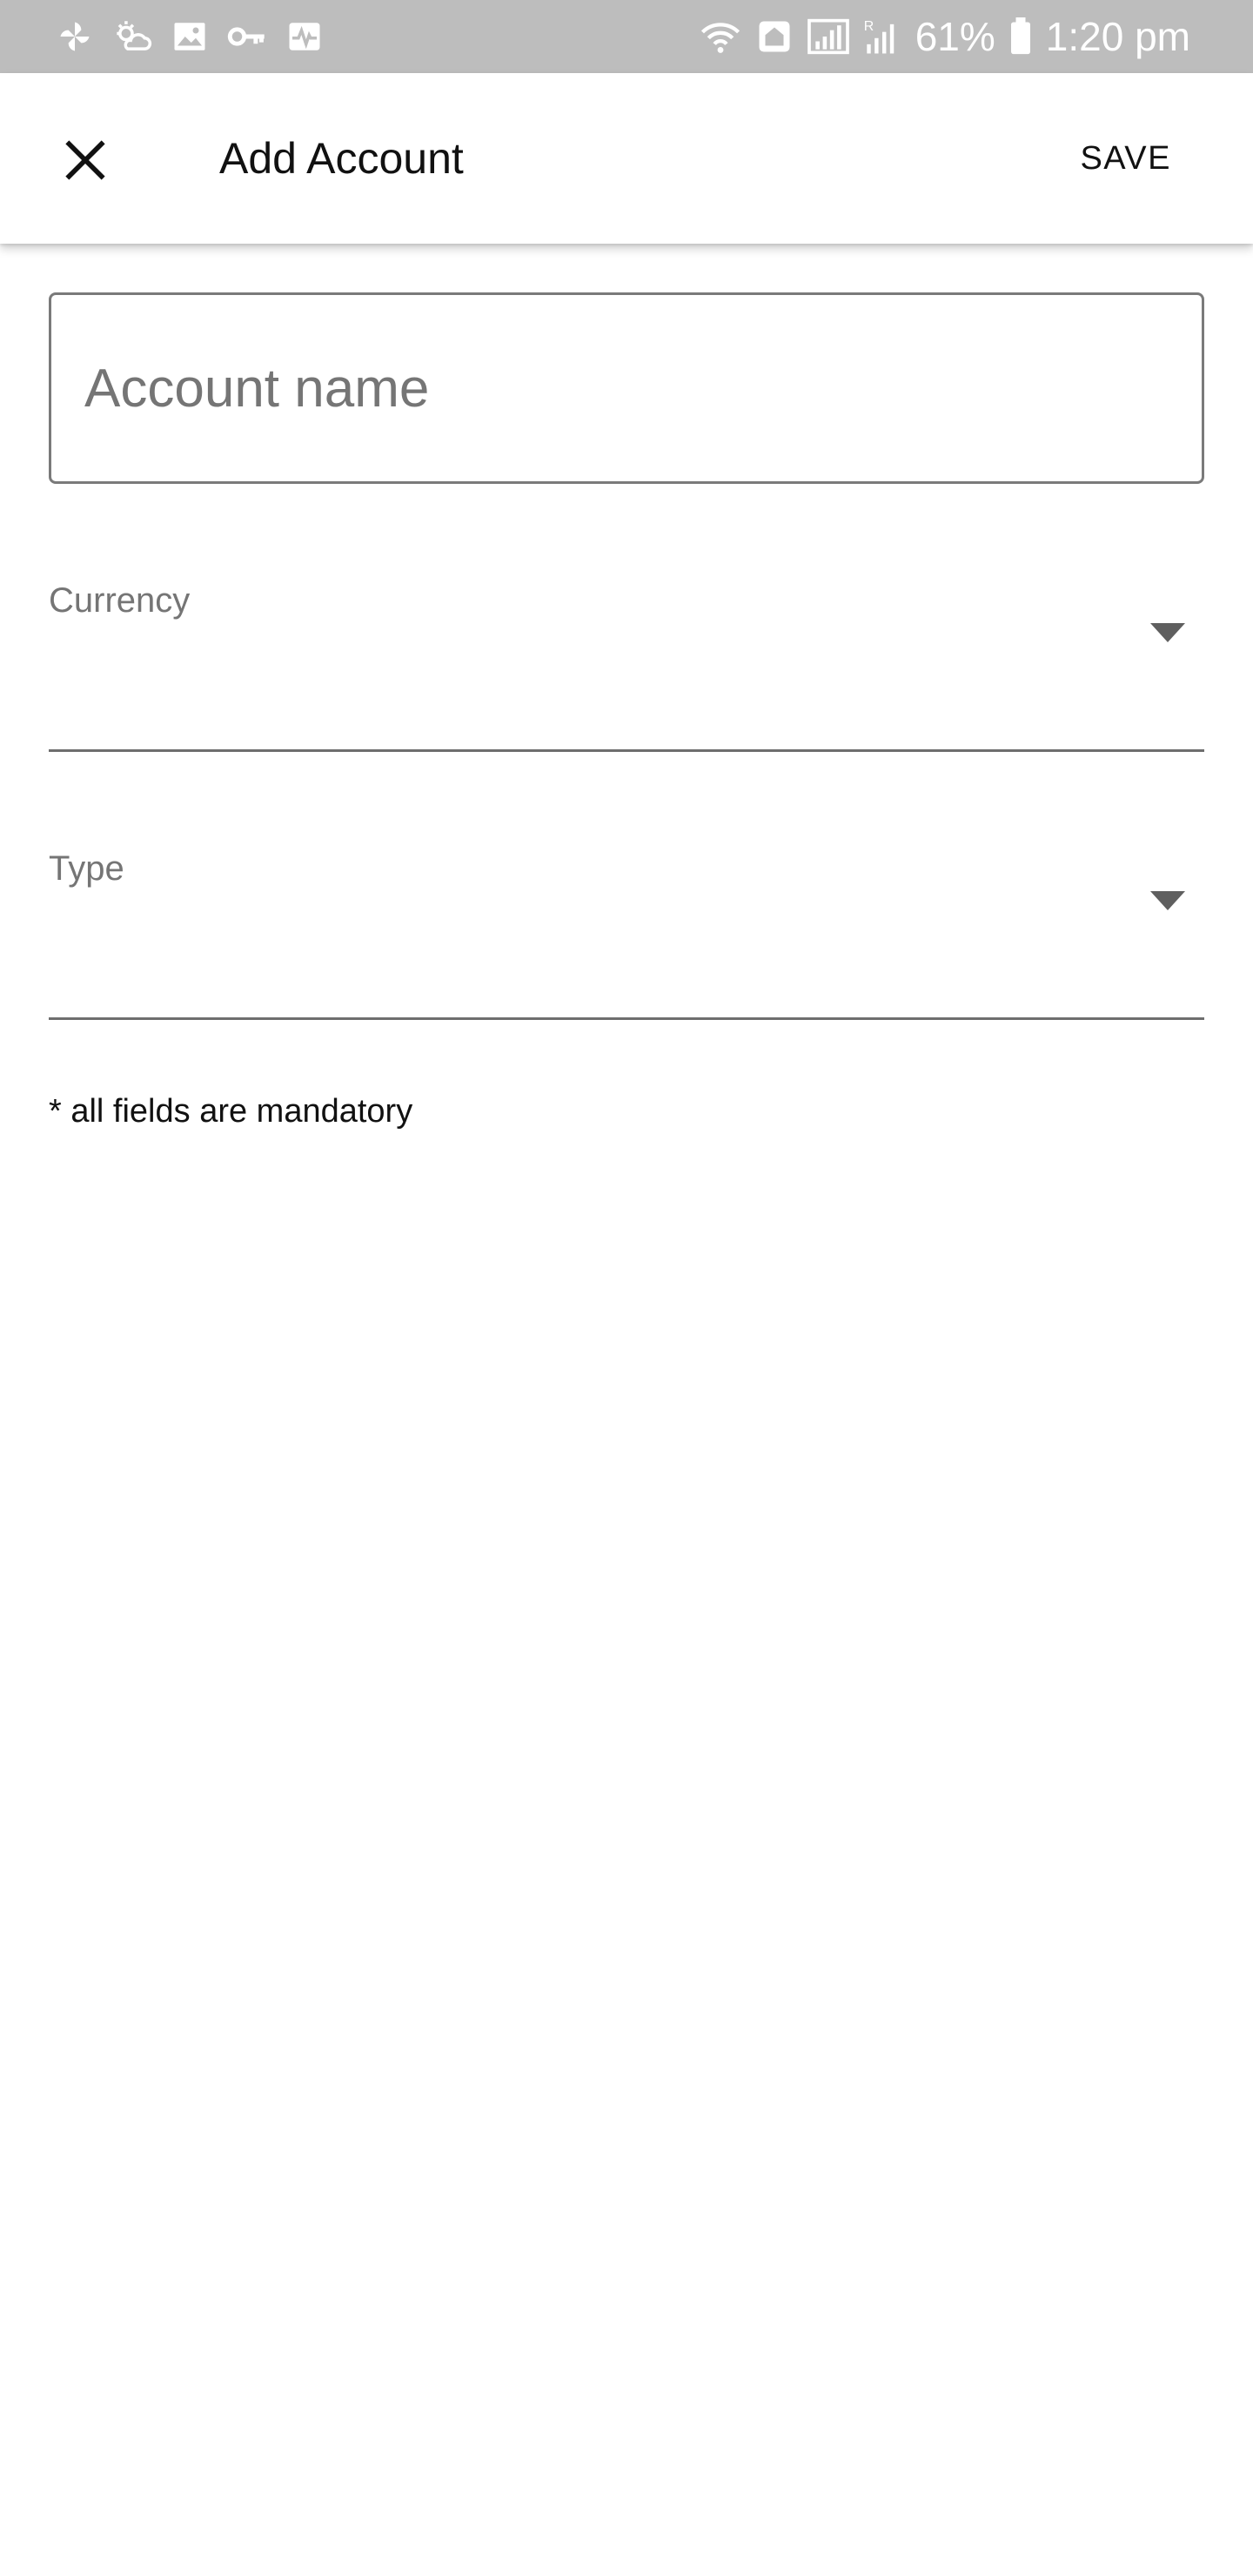 This screenshot has width=1253, height=2576. Describe the element at coordinates (626, 37) in the screenshot. I see `status-bar: R 61% 1:20 pm` at that location.